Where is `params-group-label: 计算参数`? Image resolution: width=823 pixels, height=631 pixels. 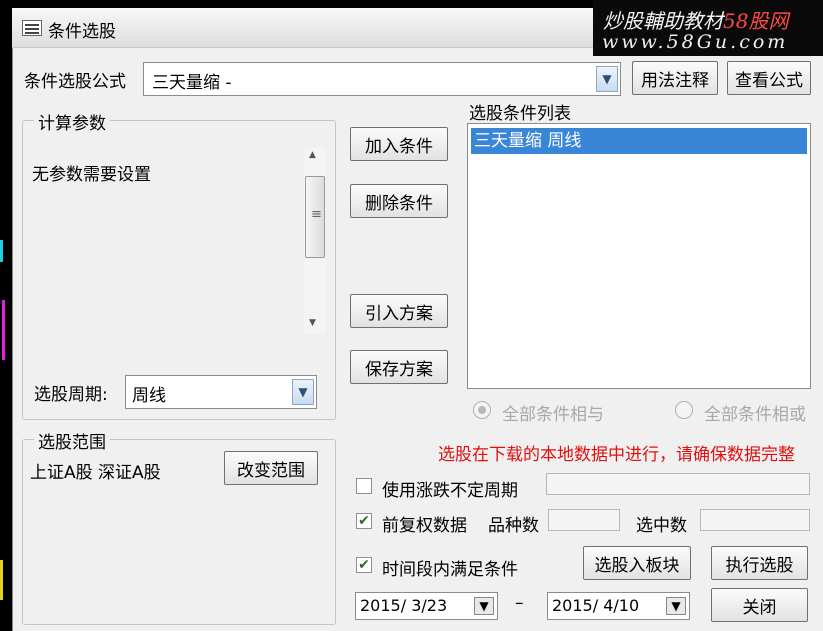 params-group-label: 计算参数 is located at coordinates (72, 121).